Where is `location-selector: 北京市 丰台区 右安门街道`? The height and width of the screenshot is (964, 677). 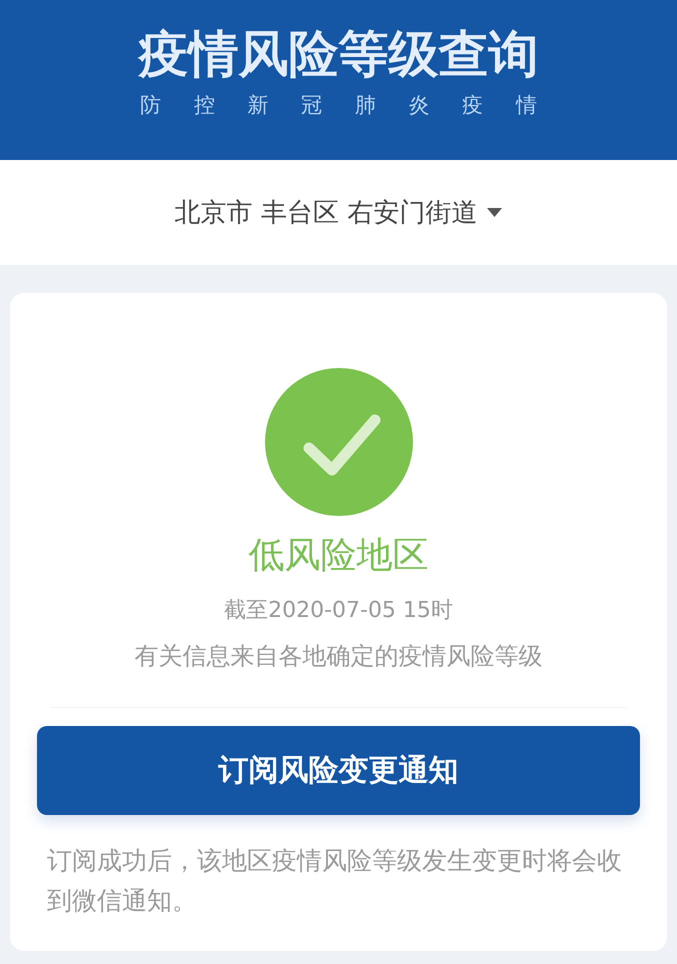 location-selector: 北京市 丰台区 右安门街道 is located at coordinates (338, 213).